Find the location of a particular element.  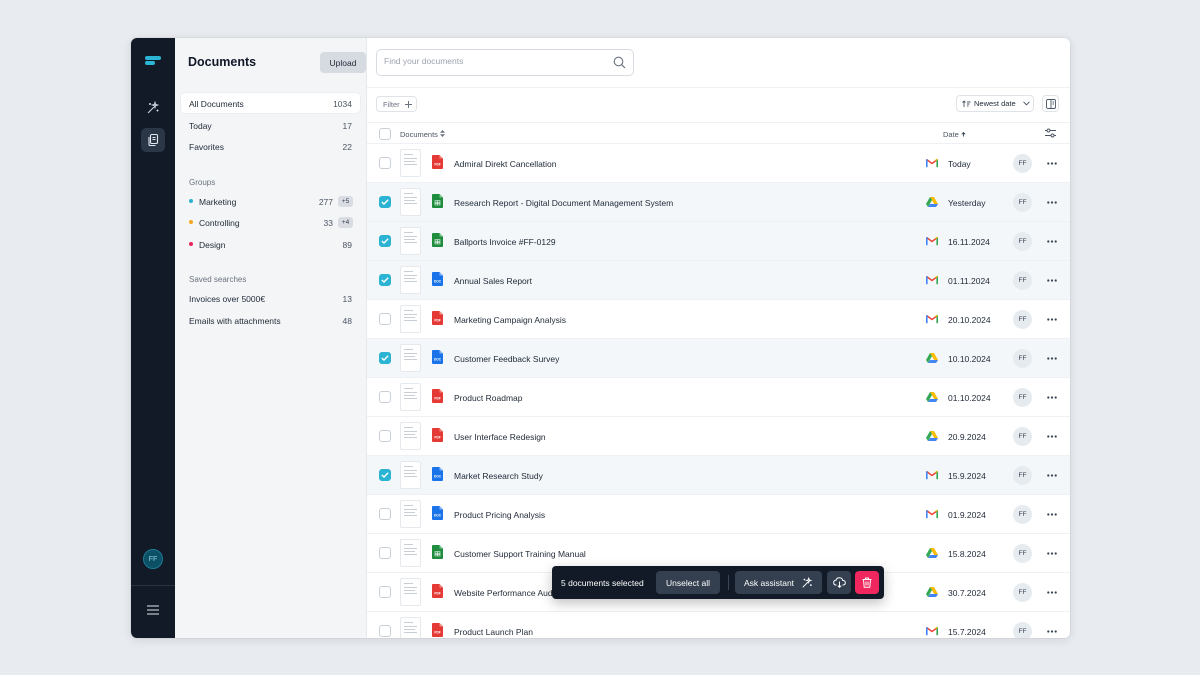

sidebar-group-count: 33 is located at coordinates (328, 223).